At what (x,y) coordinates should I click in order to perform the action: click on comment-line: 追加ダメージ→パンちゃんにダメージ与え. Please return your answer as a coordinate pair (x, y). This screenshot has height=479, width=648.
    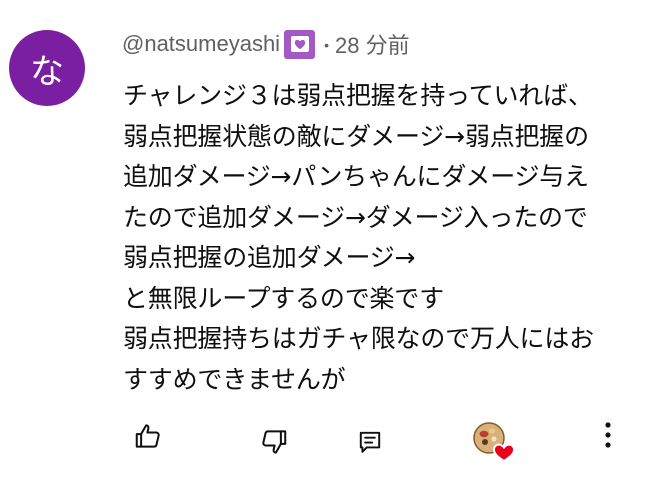
    Looking at the image, I should click on (356, 176).